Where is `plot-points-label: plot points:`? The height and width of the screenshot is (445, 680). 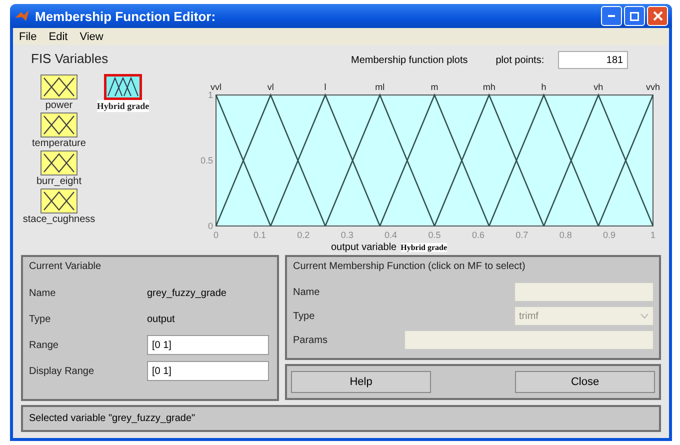
plot-points-label: plot points: is located at coordinates (520, 60).